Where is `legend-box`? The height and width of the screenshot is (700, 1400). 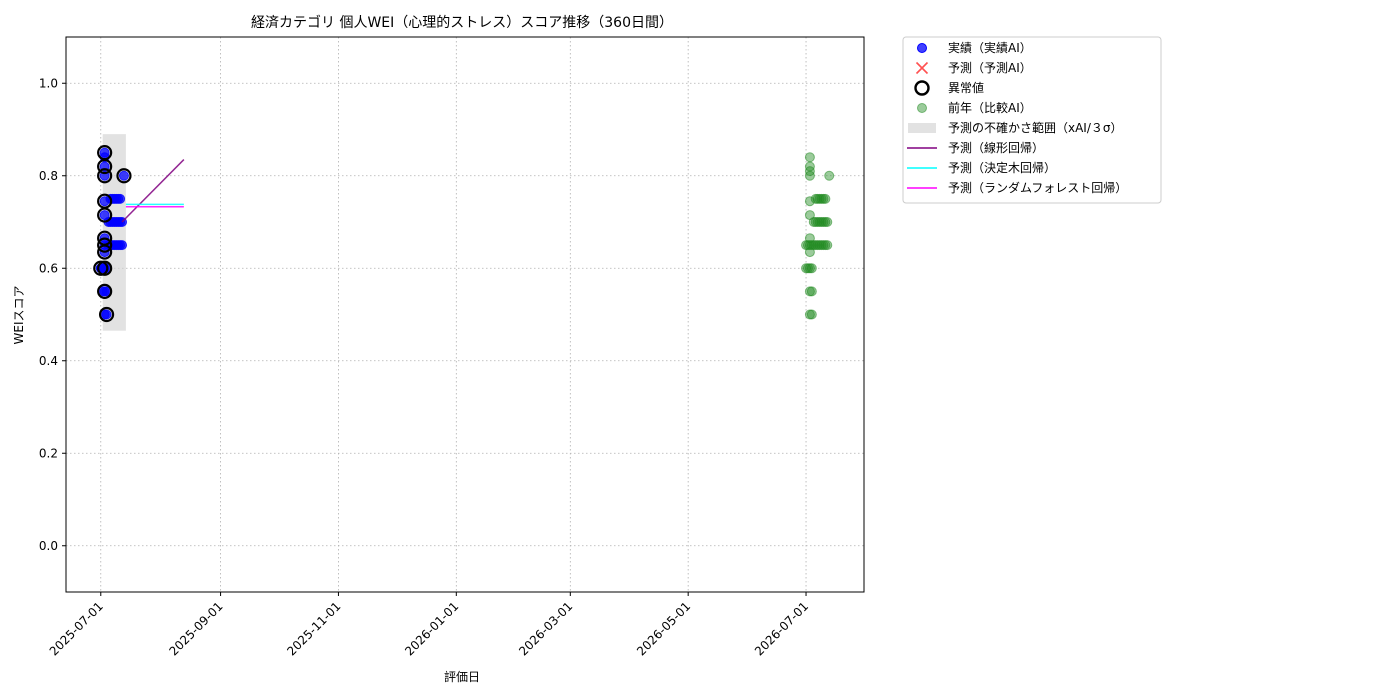
legend-box is located at coordinates (1032, 120).